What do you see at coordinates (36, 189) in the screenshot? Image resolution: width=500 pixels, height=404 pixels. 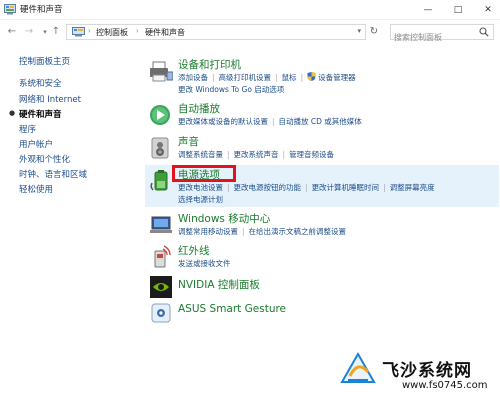 I see `sidebar-item-ease-of-access: 轻松使用` at bounding box center [36, 189].